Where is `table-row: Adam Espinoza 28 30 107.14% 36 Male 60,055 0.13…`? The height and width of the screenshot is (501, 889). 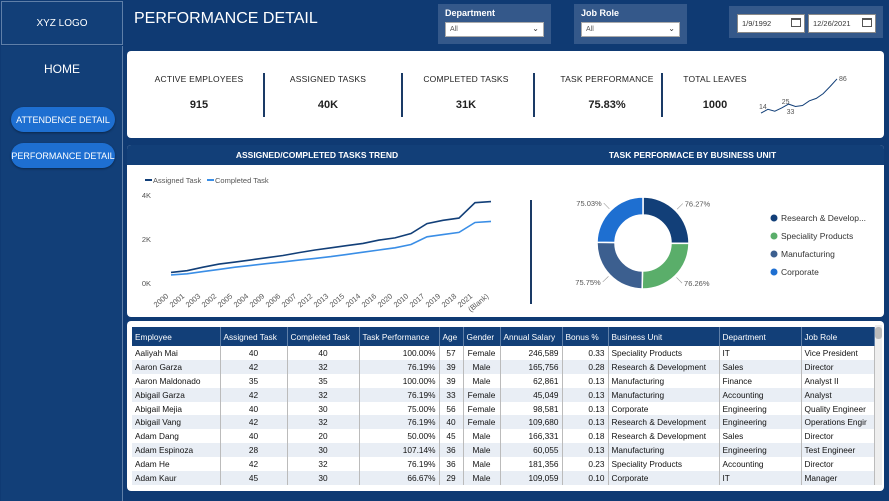 table-row: Adam Espinoza 28 30 107.14% 36 Male 60,055 0.13… is located at coordinates (503, 450).